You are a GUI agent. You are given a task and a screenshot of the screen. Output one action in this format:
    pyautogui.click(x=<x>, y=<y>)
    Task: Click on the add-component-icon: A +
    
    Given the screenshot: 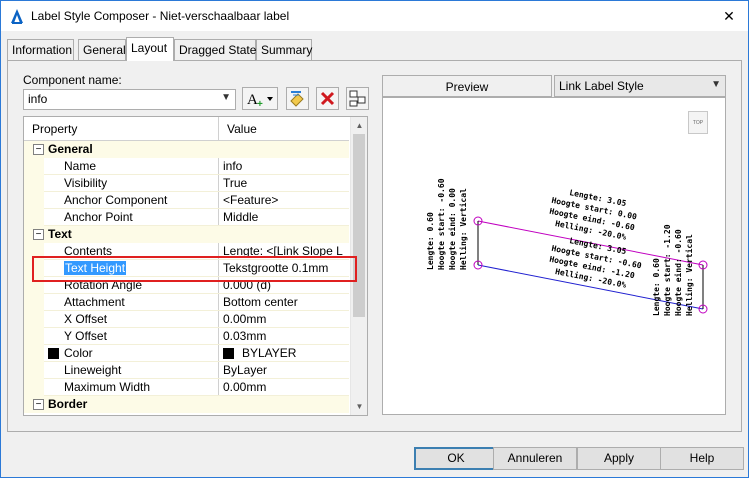 What is the action you would take?
    pyautogui.click(x=260, y=101)
    